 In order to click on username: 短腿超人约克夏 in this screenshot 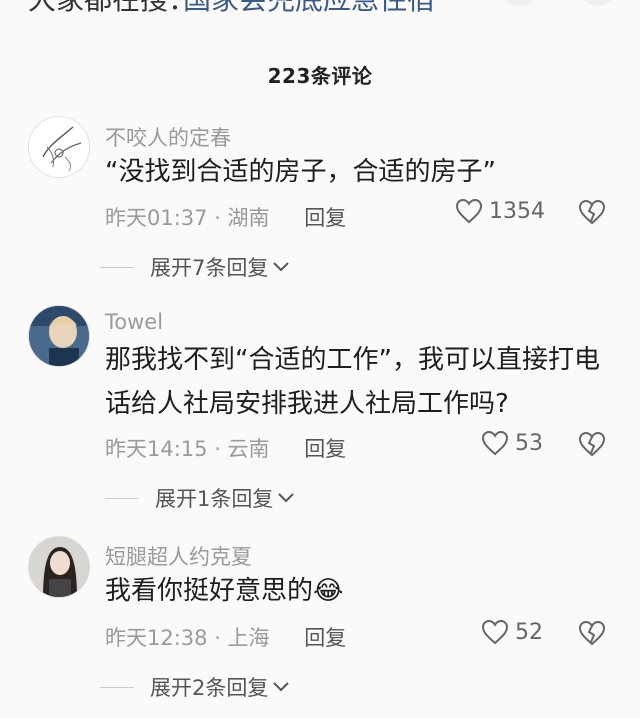, I will do `click(178, 556)`.